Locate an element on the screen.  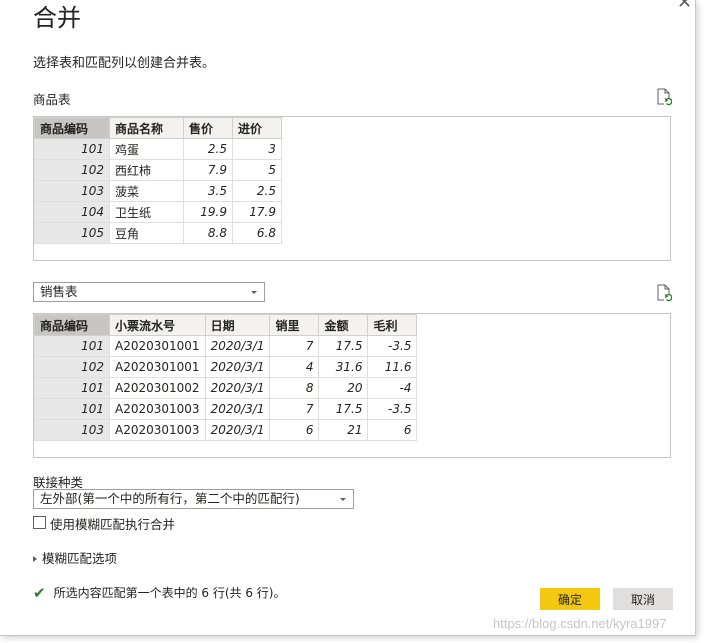
column-header: 毛利 is located at coordinates (392, 325).